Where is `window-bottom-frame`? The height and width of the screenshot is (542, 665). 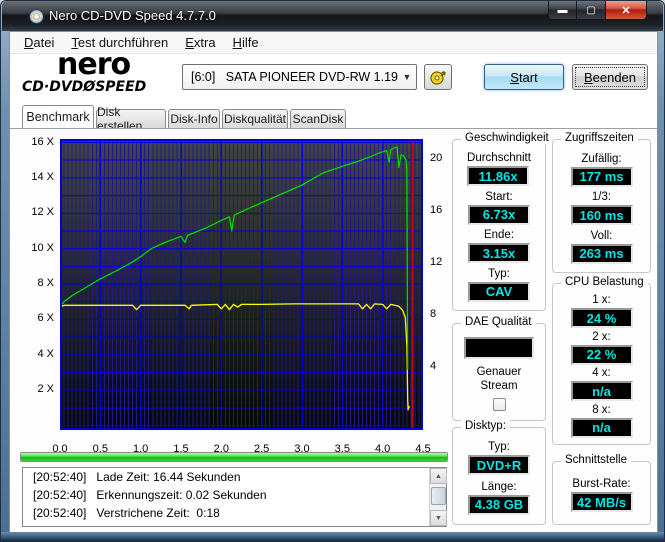 window-bottom-frame is located at coordinates (332, 536).